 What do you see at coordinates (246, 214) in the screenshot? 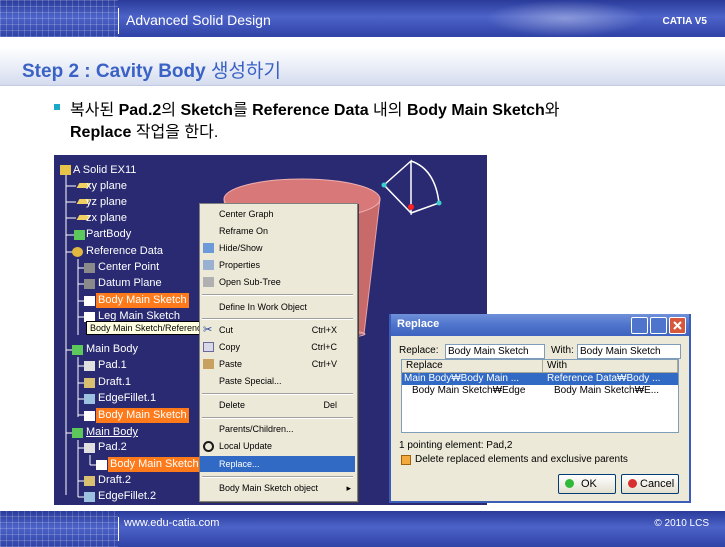
I see `menu-label: Center Graph` at bounding box center [246, 214].